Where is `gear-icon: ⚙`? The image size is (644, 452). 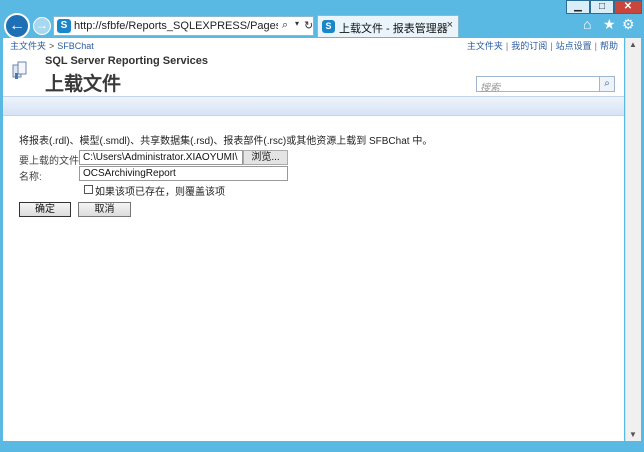 gear-icon: ⚙ is located at coordinates (628, 24).